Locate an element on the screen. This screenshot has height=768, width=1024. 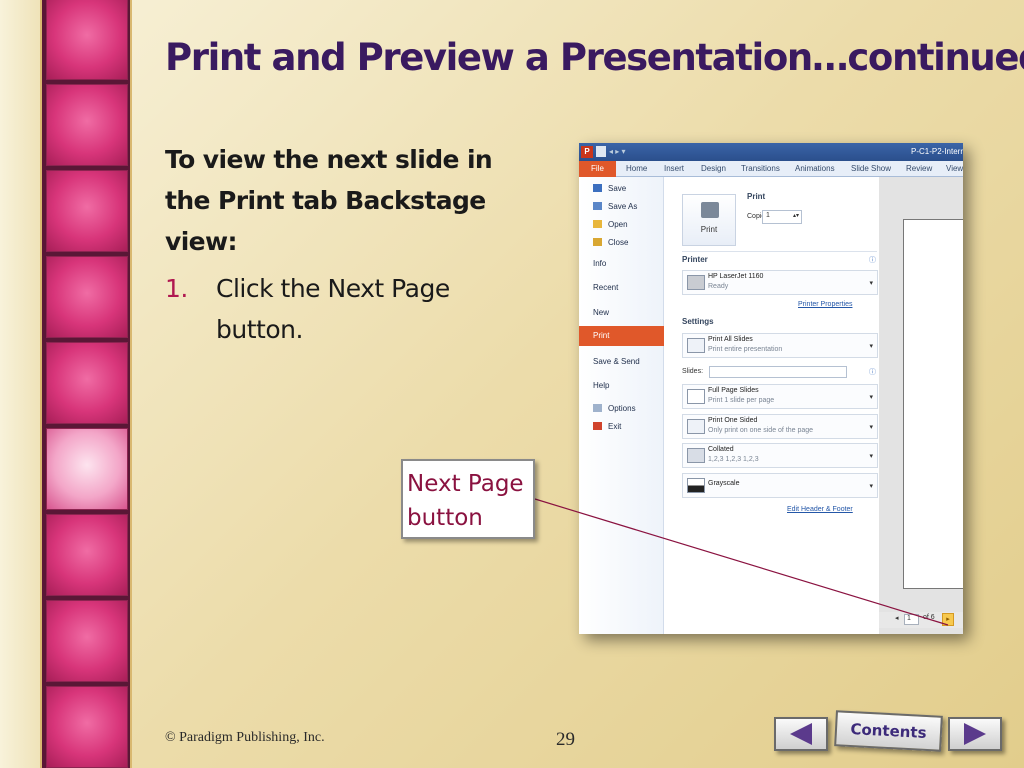
print-heading: Print is located at coordinates (756, 196).